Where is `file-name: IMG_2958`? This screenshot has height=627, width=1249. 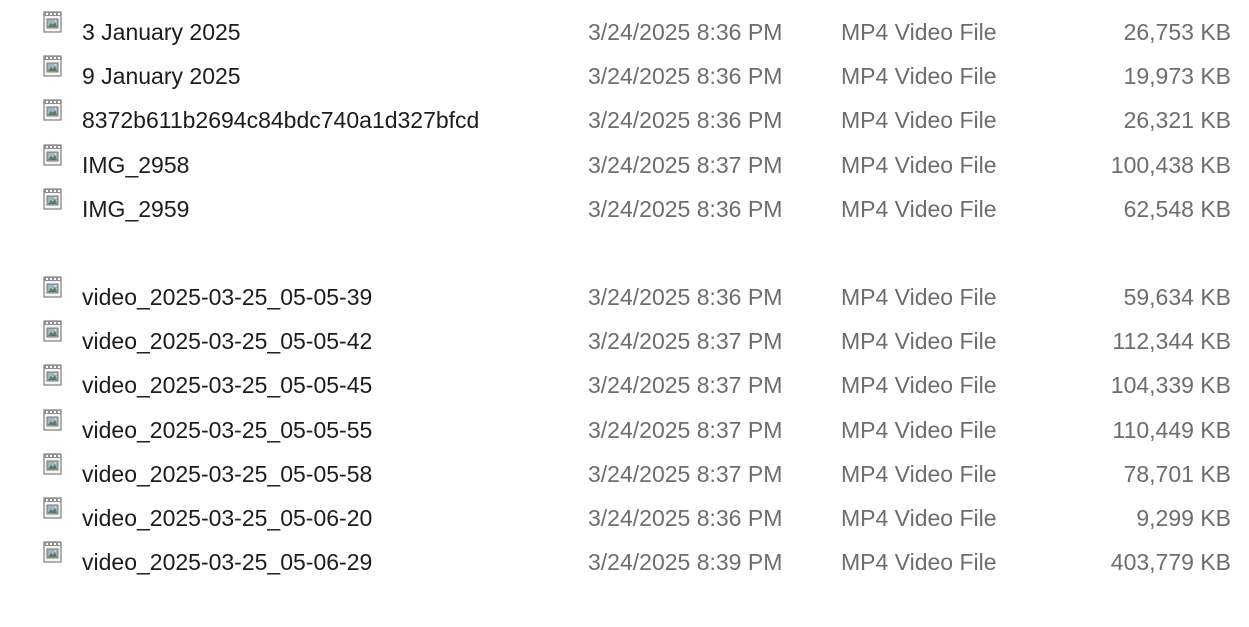 file-name: IMG_2958 is located at coordinates (136, 164).